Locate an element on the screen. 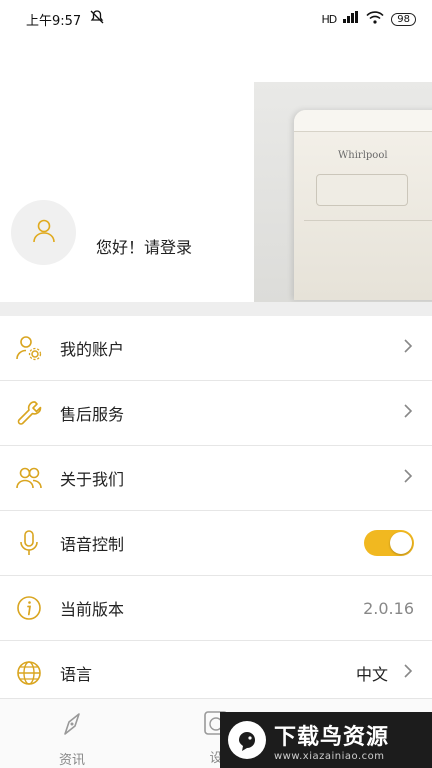 The width and height of the screenshot is (432, 768). globe-icon is located at coordinates (29, 673).